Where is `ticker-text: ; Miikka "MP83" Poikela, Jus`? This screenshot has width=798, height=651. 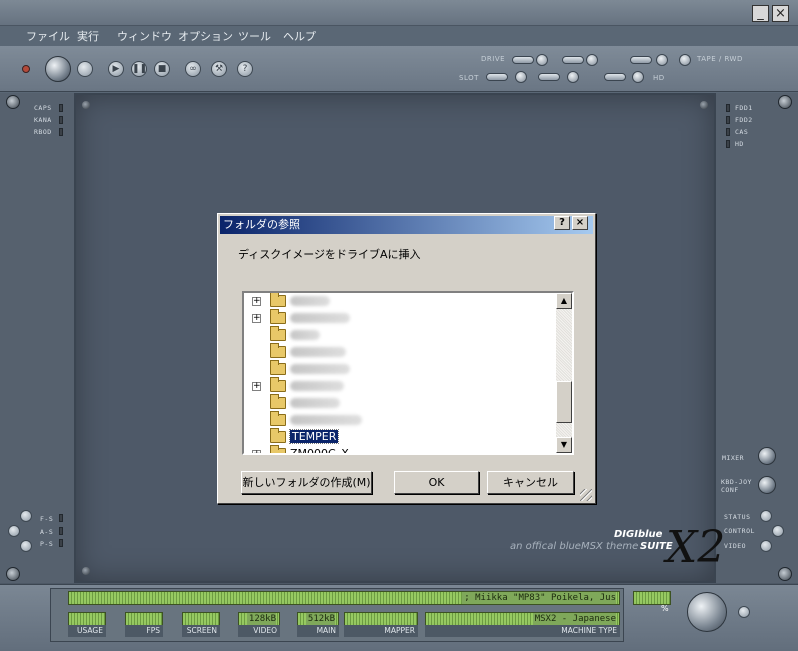 ticker-text: ; Miikka "MP83" Poikela, Jus is located at coordinates (539, 598).